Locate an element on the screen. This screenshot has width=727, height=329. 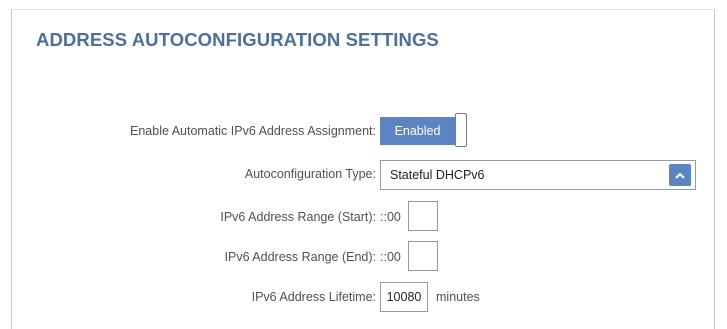
autoconfig-type-value: Stateful DHCPv6 is located at coordinates (437, 175).